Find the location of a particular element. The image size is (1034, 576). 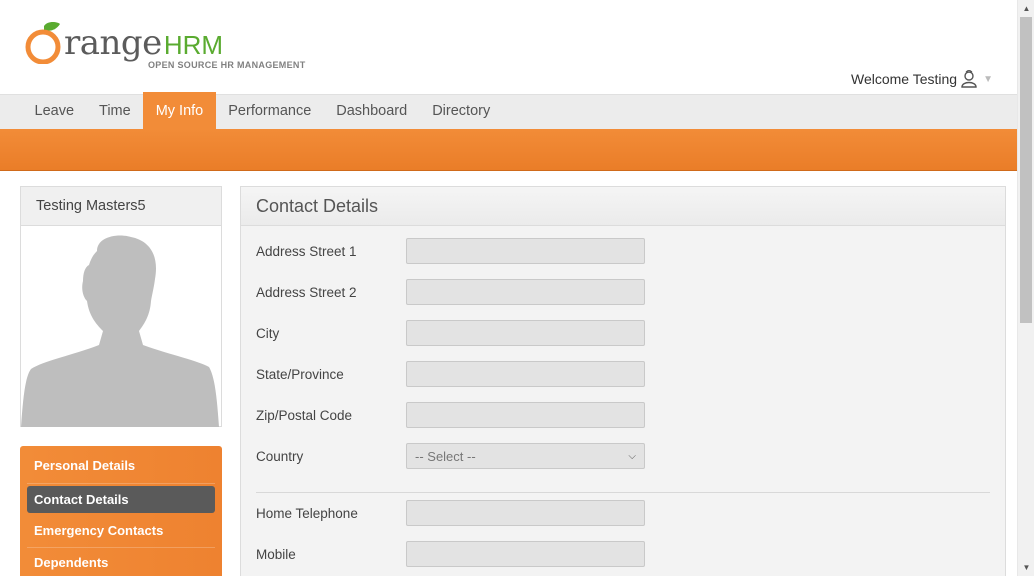

street2-row: Address Street 2 is located at coordinates (456, 297).